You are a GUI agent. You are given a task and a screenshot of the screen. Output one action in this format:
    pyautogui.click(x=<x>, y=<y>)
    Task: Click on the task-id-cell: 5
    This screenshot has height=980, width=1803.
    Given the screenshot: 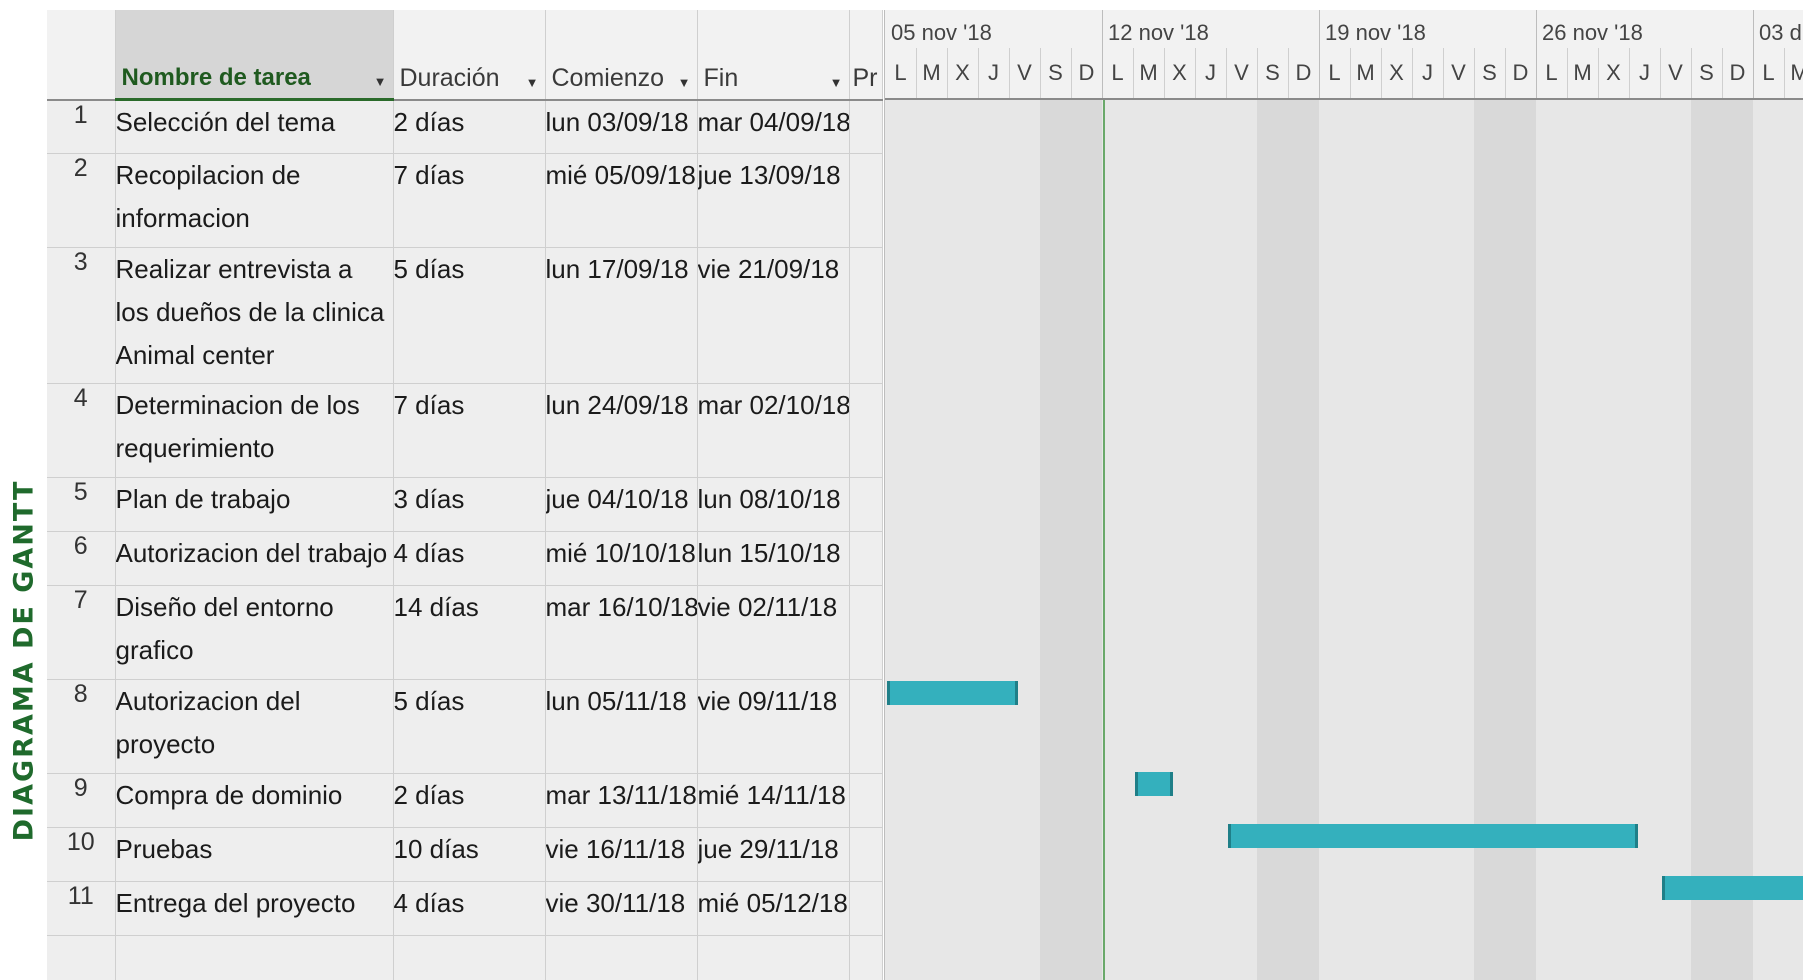 What is the action you would take?
    pyautogui.click(x=81, y=504)
    